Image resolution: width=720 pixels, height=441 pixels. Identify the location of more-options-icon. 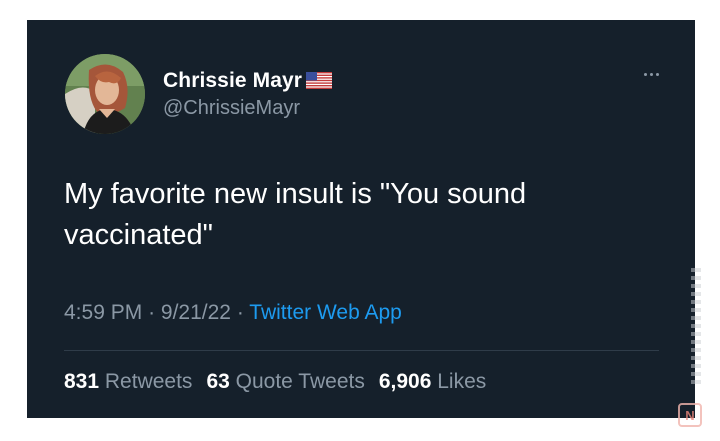
(651, 74).